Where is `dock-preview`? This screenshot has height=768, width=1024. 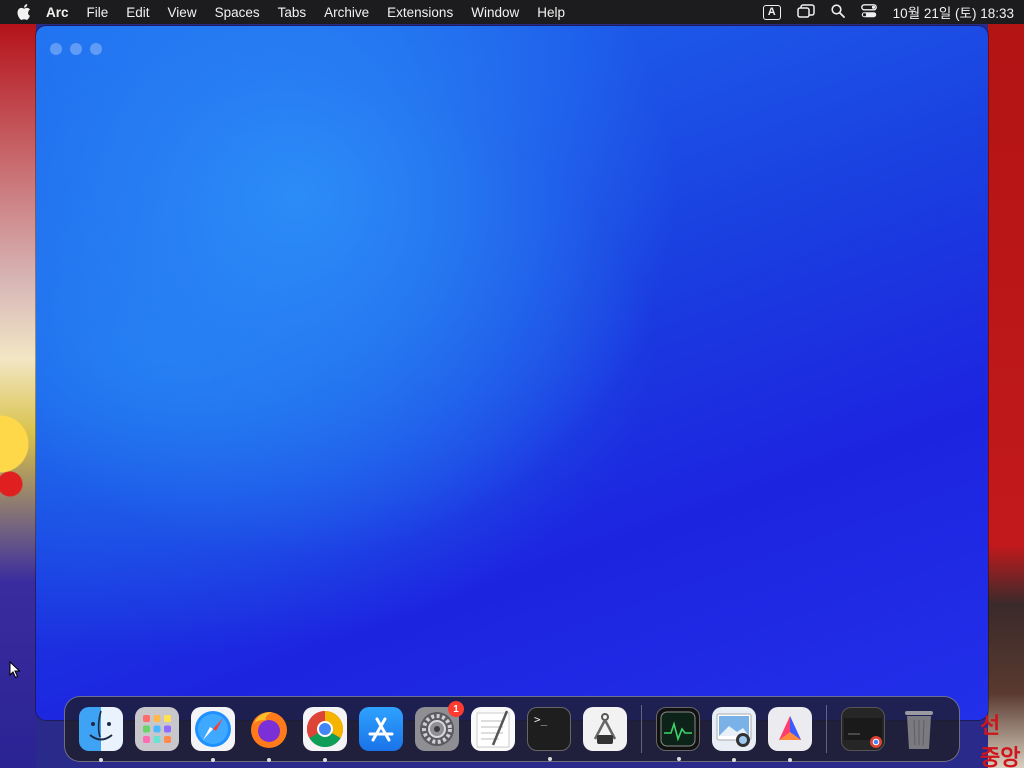 dock-preview is located at coordinates (734, 734).